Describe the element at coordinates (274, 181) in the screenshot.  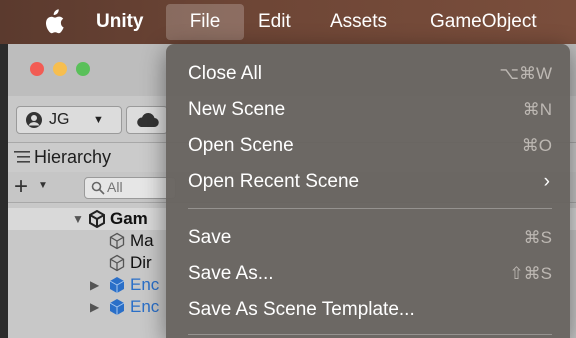
I see `menu-item-label: Open Recent Scene` at that location.